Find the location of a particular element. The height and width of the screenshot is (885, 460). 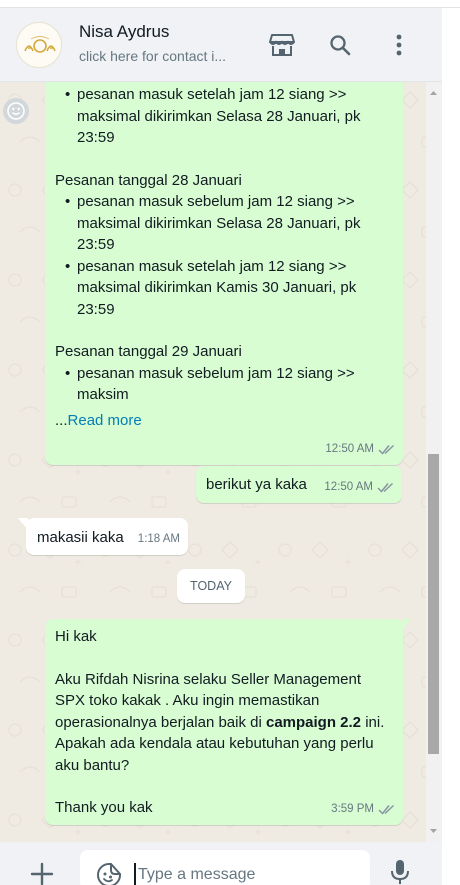

shop-icon is located at coordinates (282, 45).